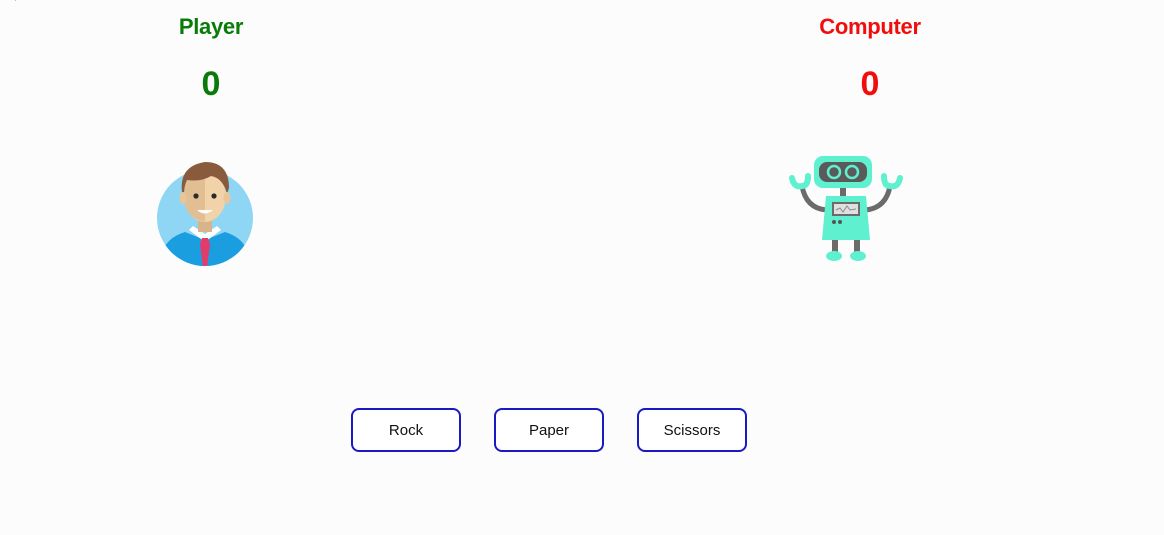 The height and width of the screenshot is (535, 1164). What do you see at coordinates (870, 58) in the screenshot?
I see `computer-panel: Computer 0` at bounding box center [870, 58].